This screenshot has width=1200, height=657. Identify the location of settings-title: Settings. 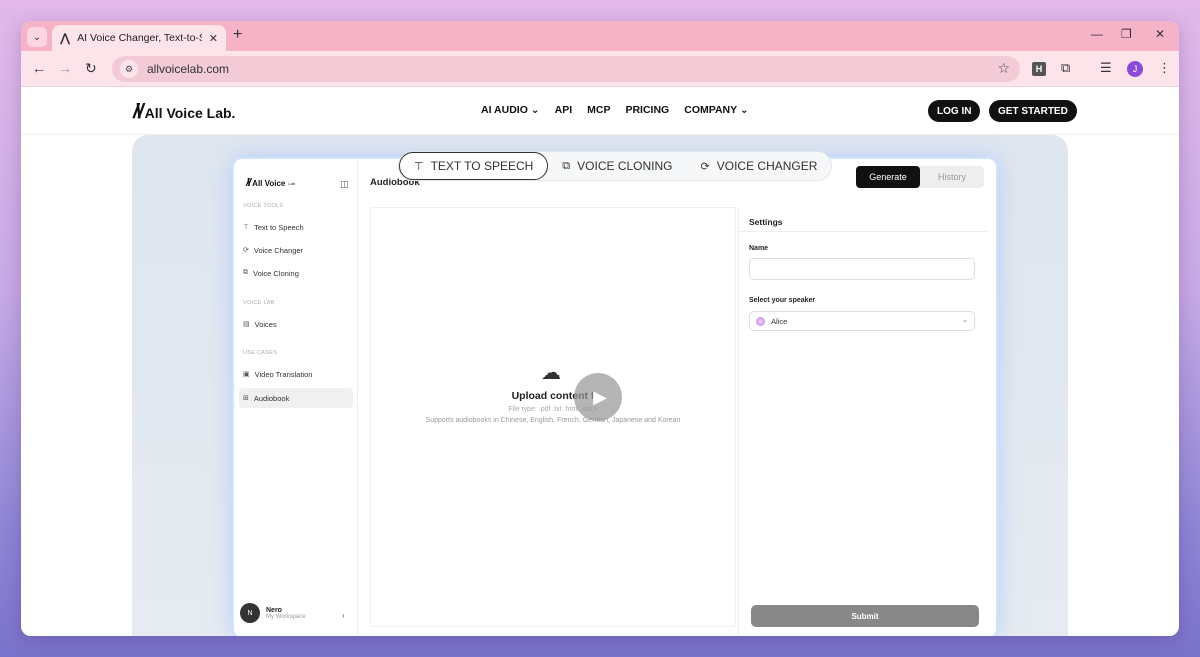
(766, 222).